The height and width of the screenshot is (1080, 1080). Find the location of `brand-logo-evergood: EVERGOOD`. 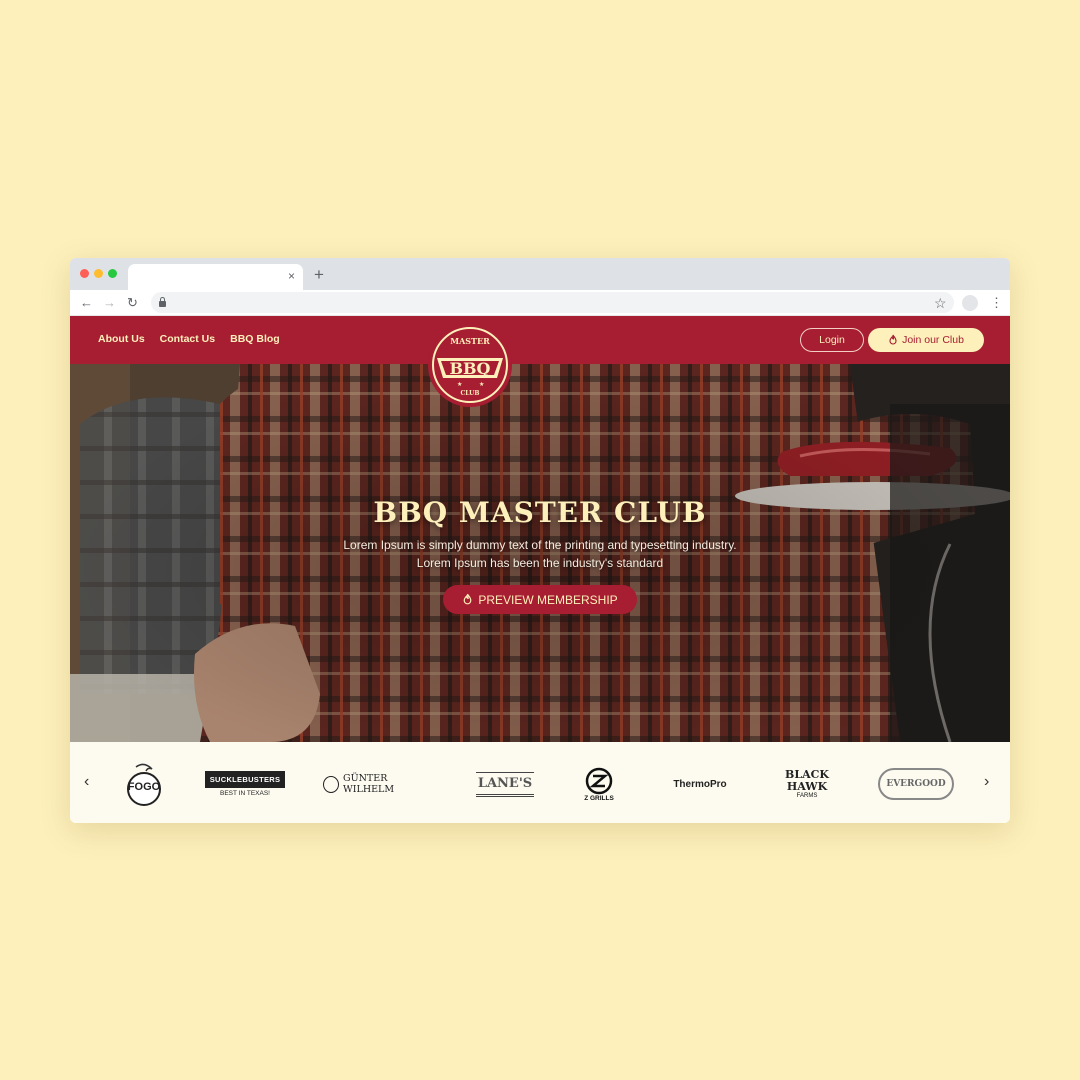

brand-logo-evergood: EVERGOOD is located at coordinates (916, 784).